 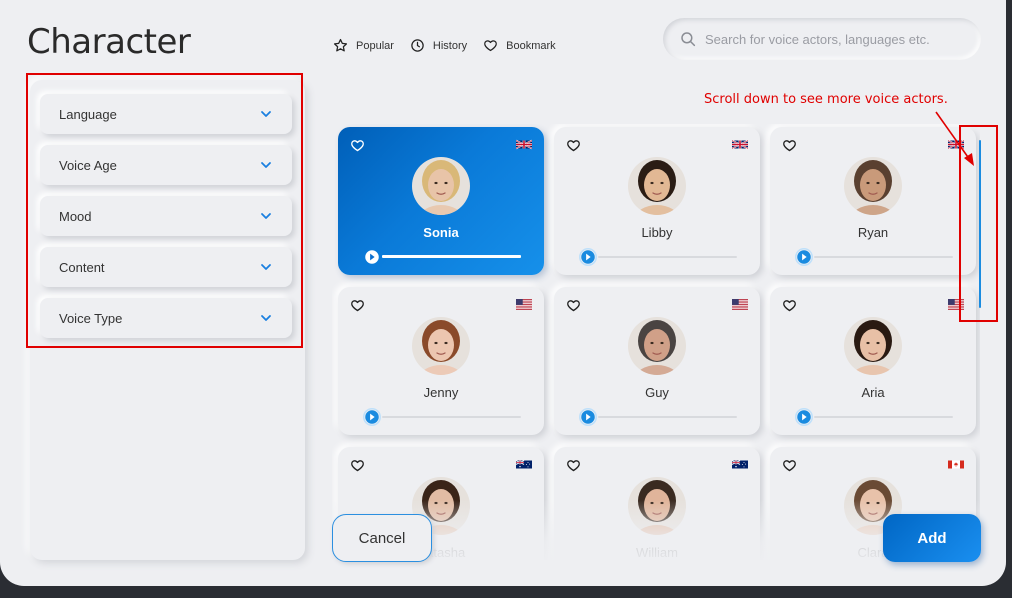 What do you see at coordinates (688, 39) in the screenshot?
I see `search-icon` at bounding box center [688, 39].